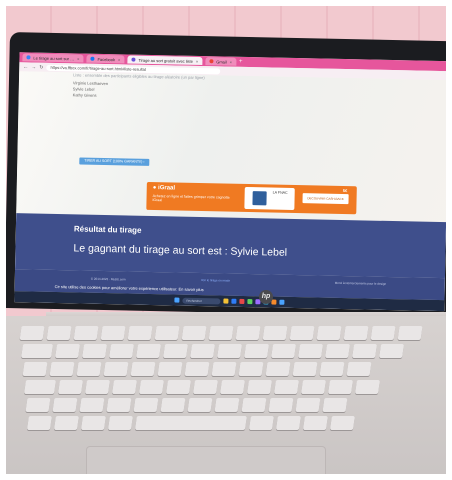 The image size is (452, 480). What do you see at coordinates (33, 67) in the screenshot?
I see `forward-icon: →` at bounding box center [33, 67].